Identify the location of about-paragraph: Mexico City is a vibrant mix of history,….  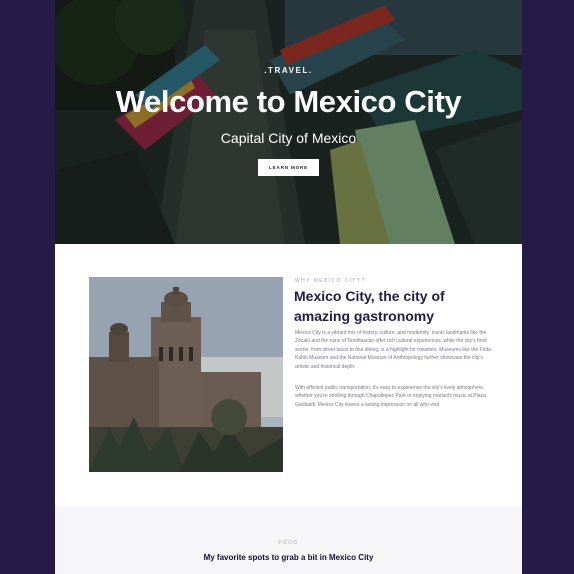
(393, 350).